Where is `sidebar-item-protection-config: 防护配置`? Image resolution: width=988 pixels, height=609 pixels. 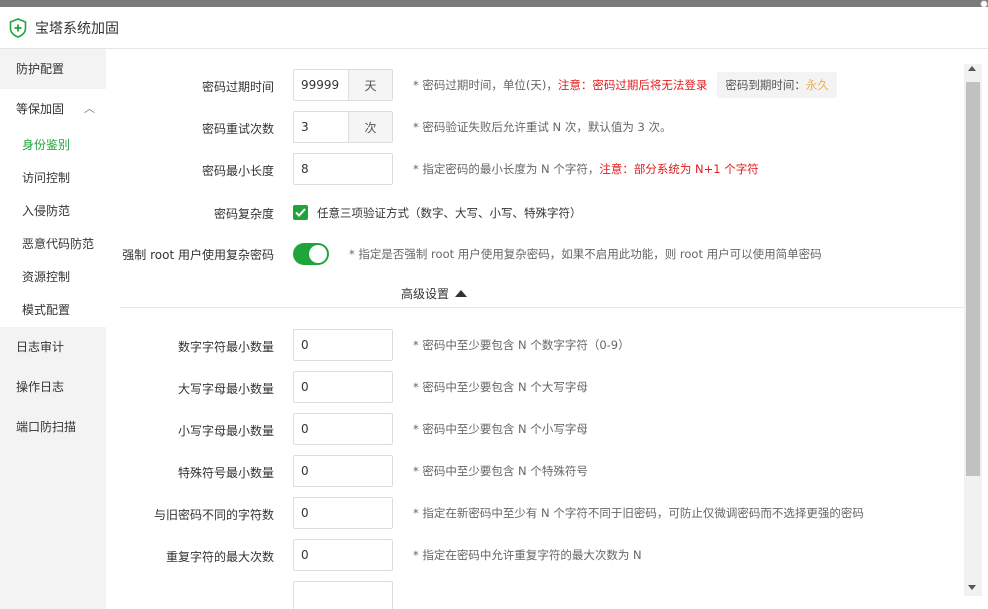
sidebar-item-protection-config: 防护配置 is located at coordinates (53, 69).